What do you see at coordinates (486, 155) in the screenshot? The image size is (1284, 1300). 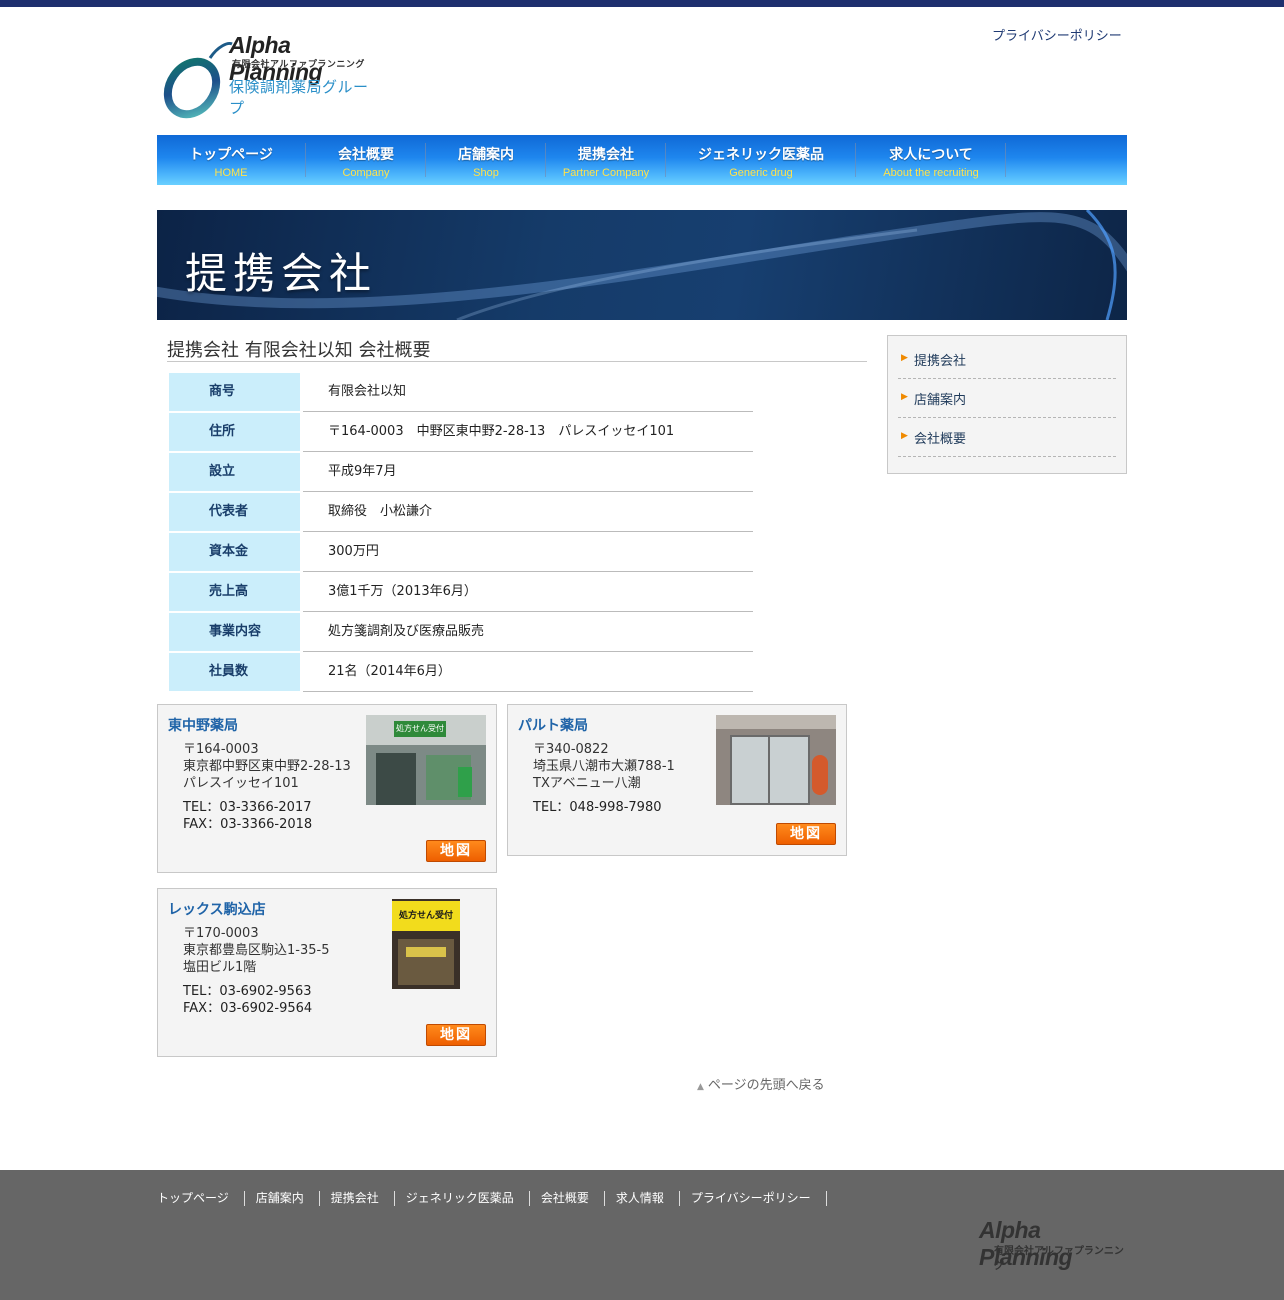 I see `nav-label-jp: 店舗案内` at bounding box center [486, 155].